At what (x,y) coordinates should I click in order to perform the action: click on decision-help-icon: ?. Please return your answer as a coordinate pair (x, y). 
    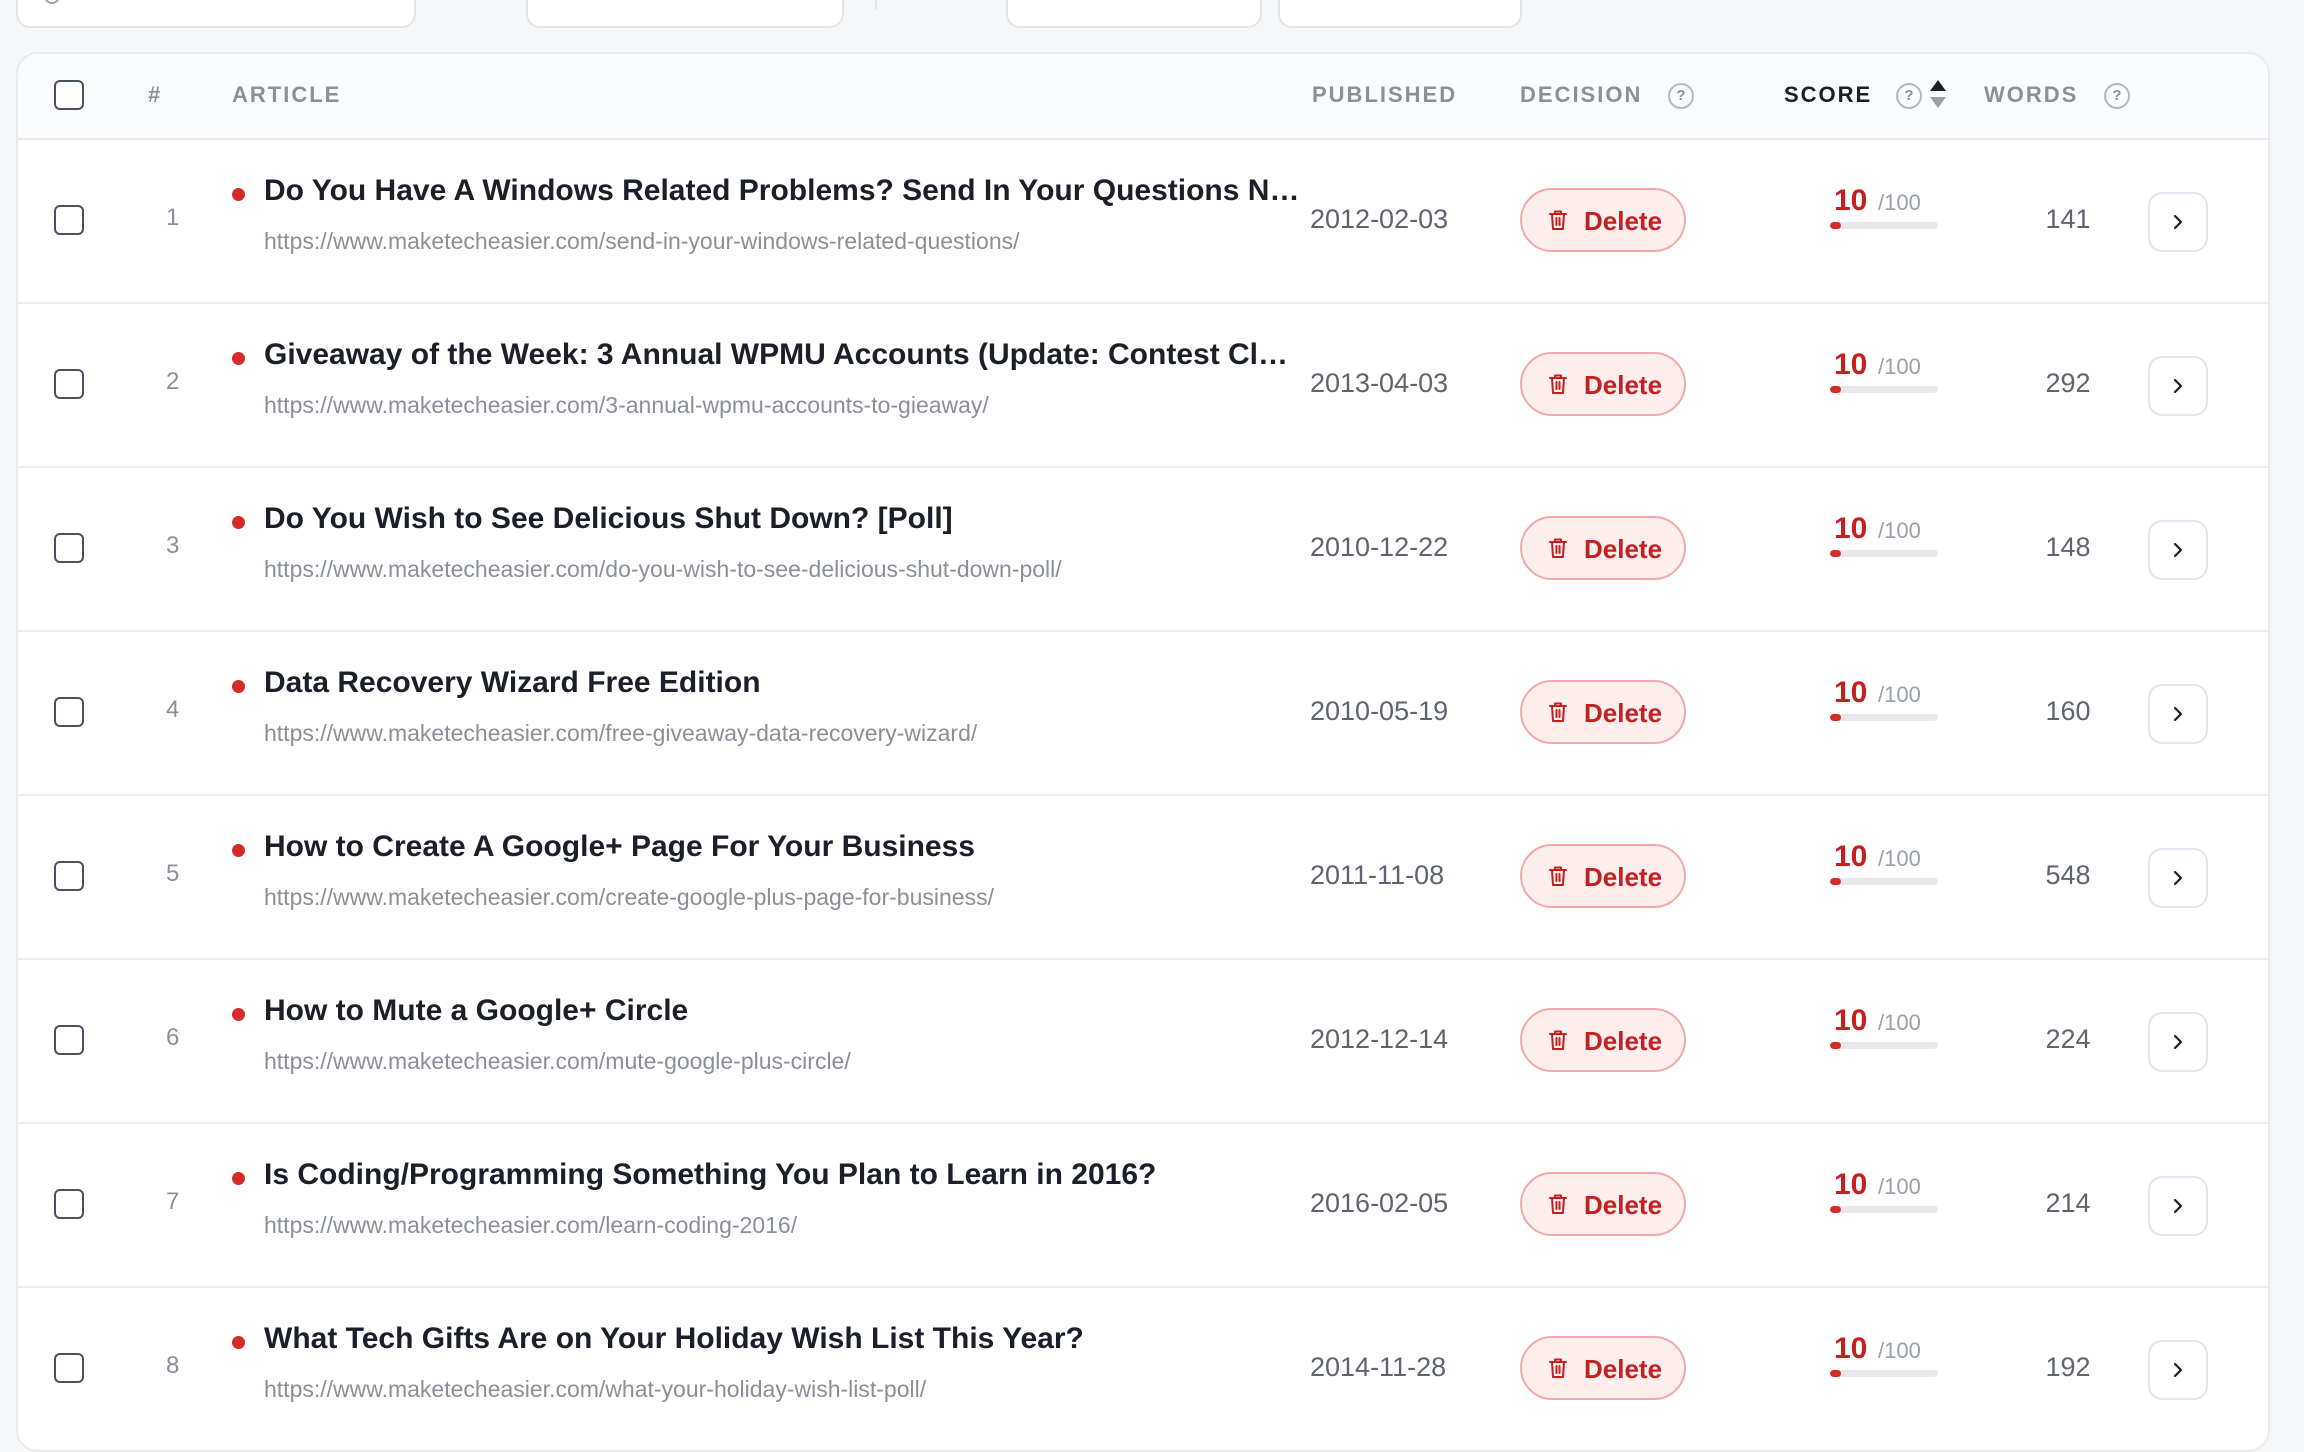
    Looking at the image, I should click on (1681, 96).